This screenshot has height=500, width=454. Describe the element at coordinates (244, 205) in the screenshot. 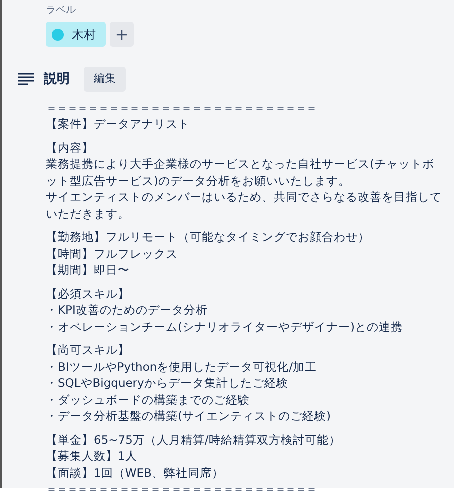

I see `description-line: サイエンティストのメンバーはいるため、共同でさらなる改善を目指していただきます。` at that location.